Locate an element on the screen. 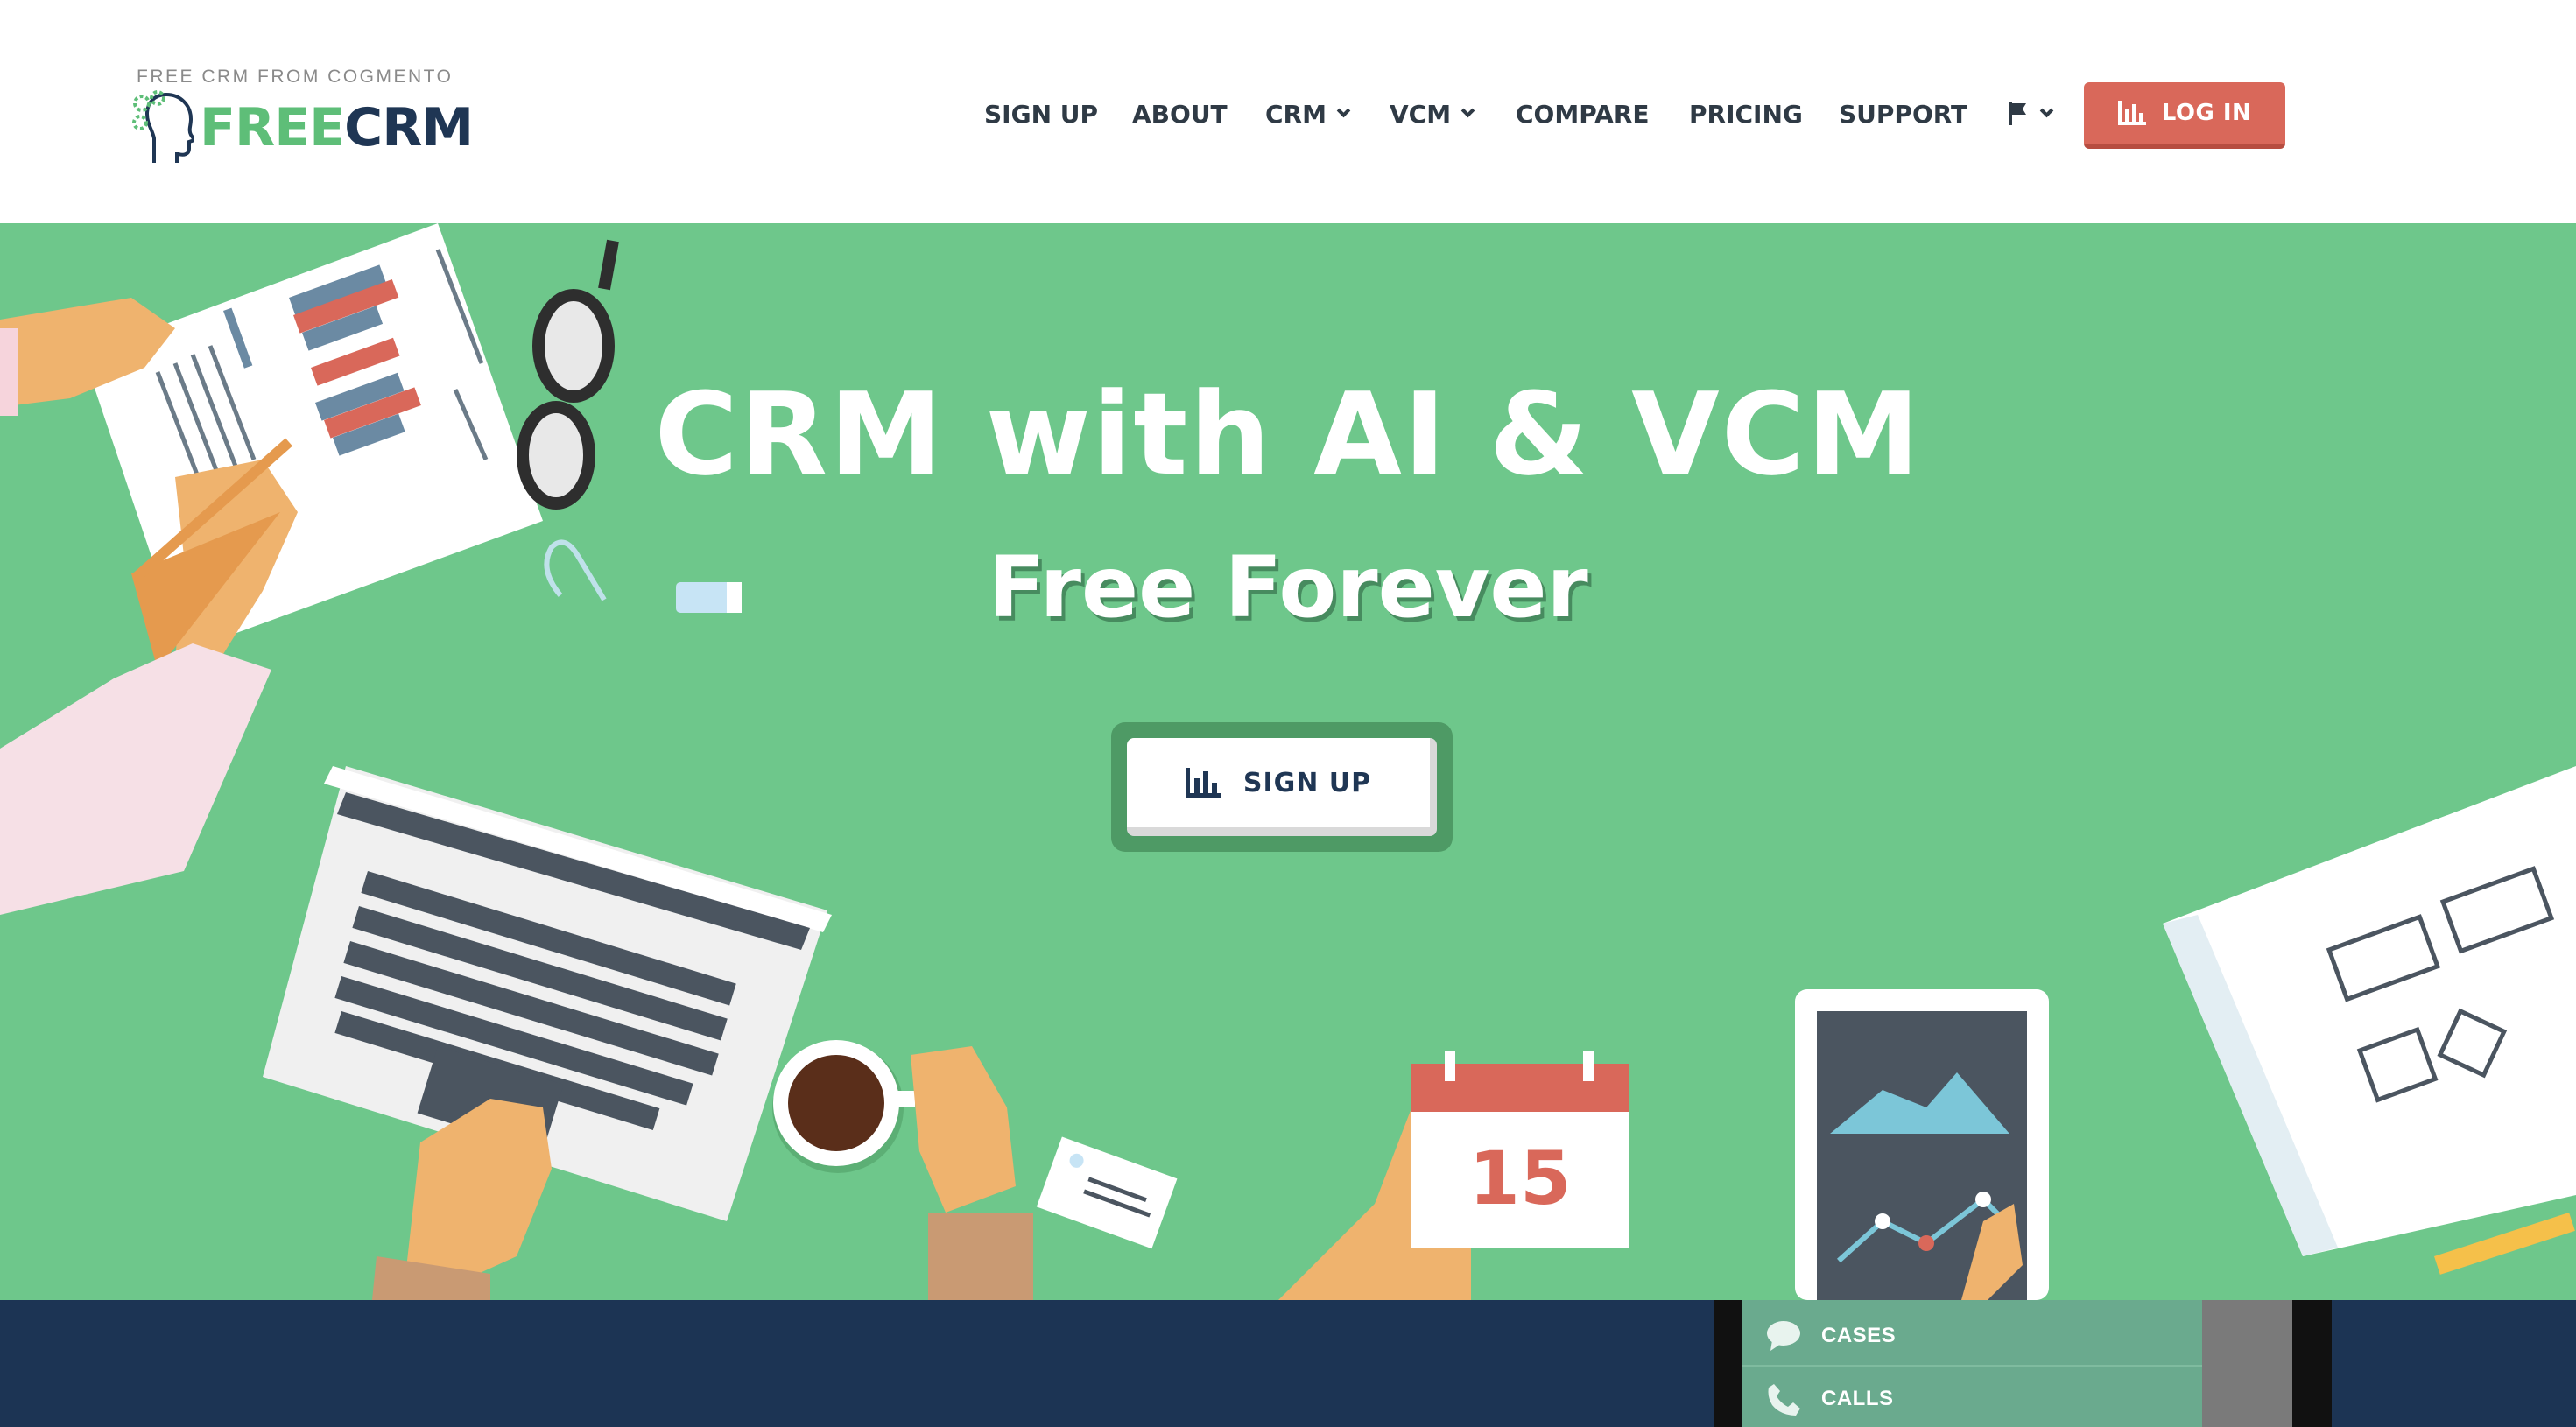 Image resolution: width=2576 pixels, height=1427 pixels. phone-menu-label: CASES is located at coordinates (1859, 1335).